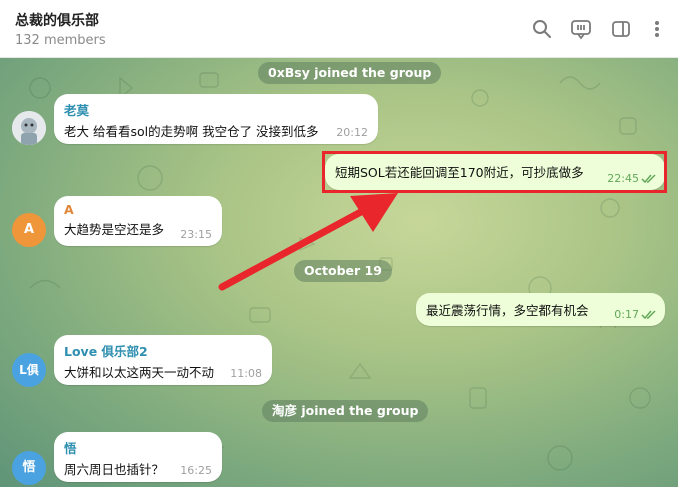 The height and width of the screenshot is (487, 678). I want to click on avatar, so click(29, 128).